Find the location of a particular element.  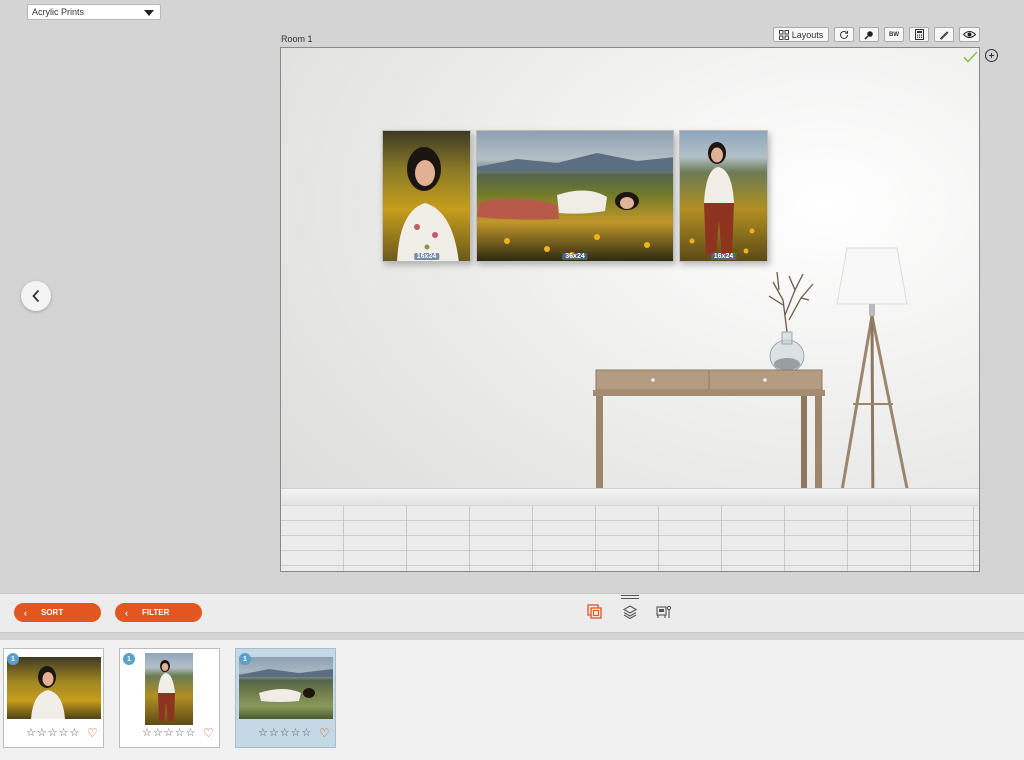

wall-print-center: 36x24 is located at coordinates (575, 196).